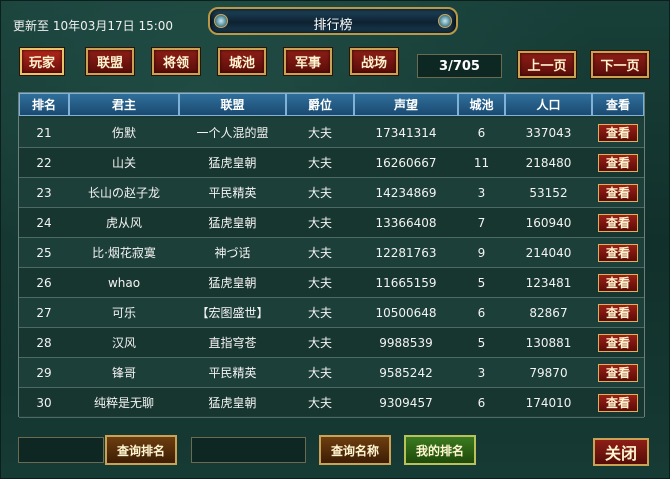 Image resolution: width=670 pixels, height=479 pixels. Describe the element at coordinates (331, 343) in the screenshot. I see `table-row: 28 汉风 直指穹苍 大夫 9988539 5 130881 查看` at that location.